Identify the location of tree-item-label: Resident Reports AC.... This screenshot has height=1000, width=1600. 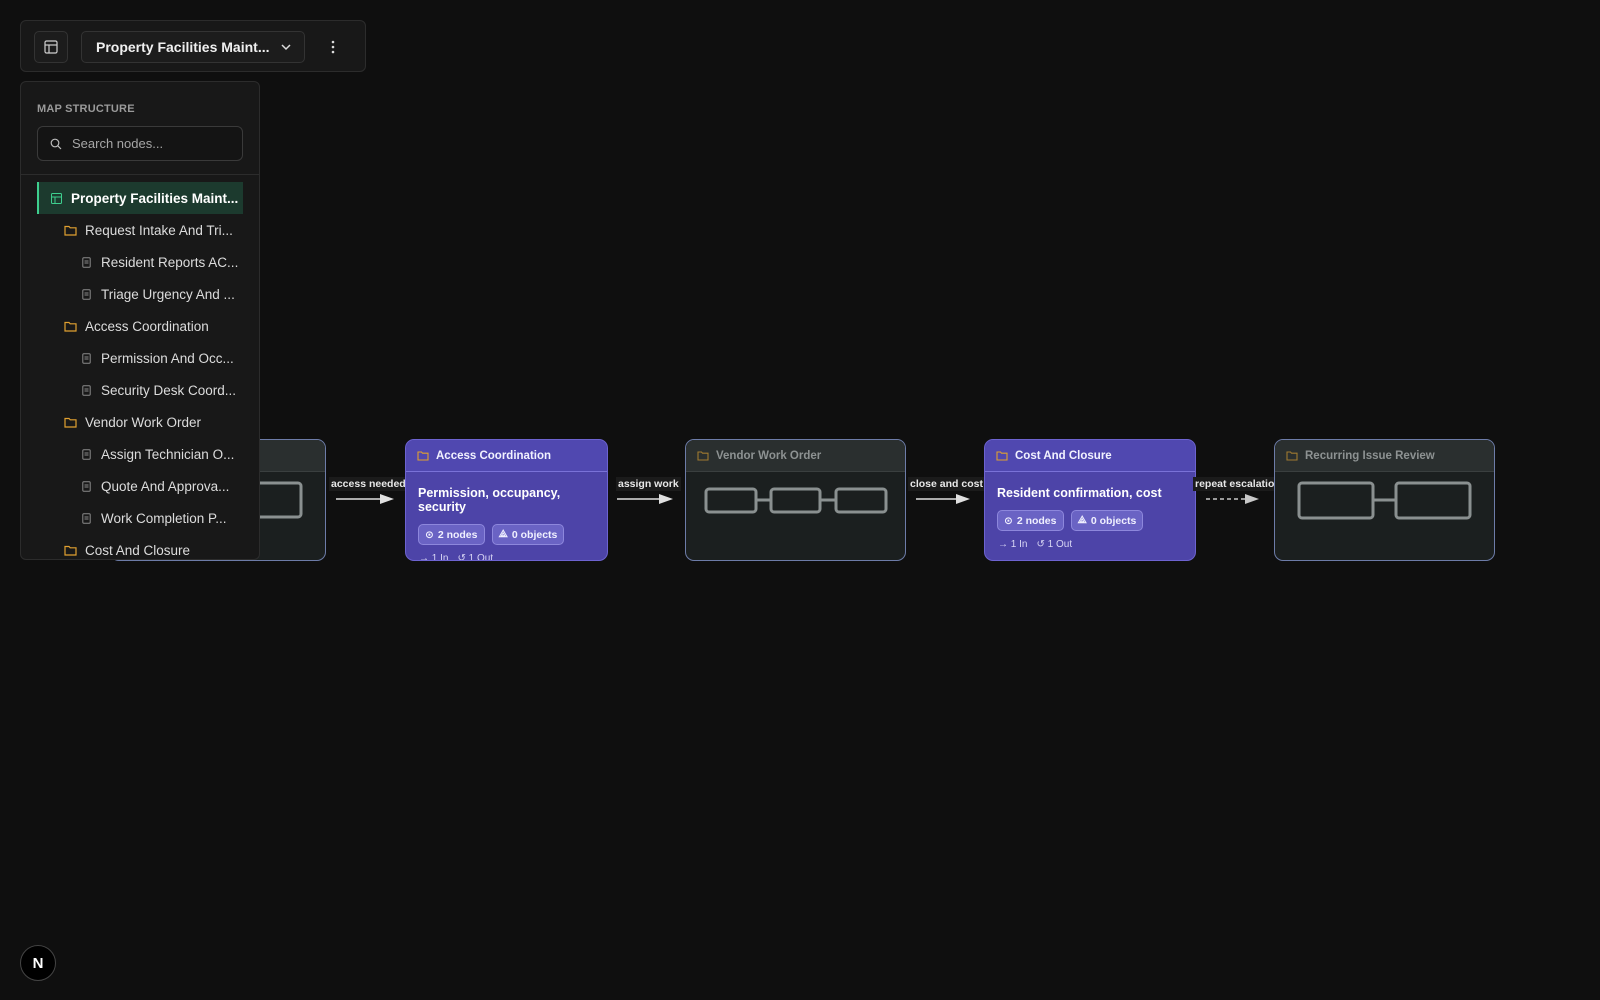
(170, 262).